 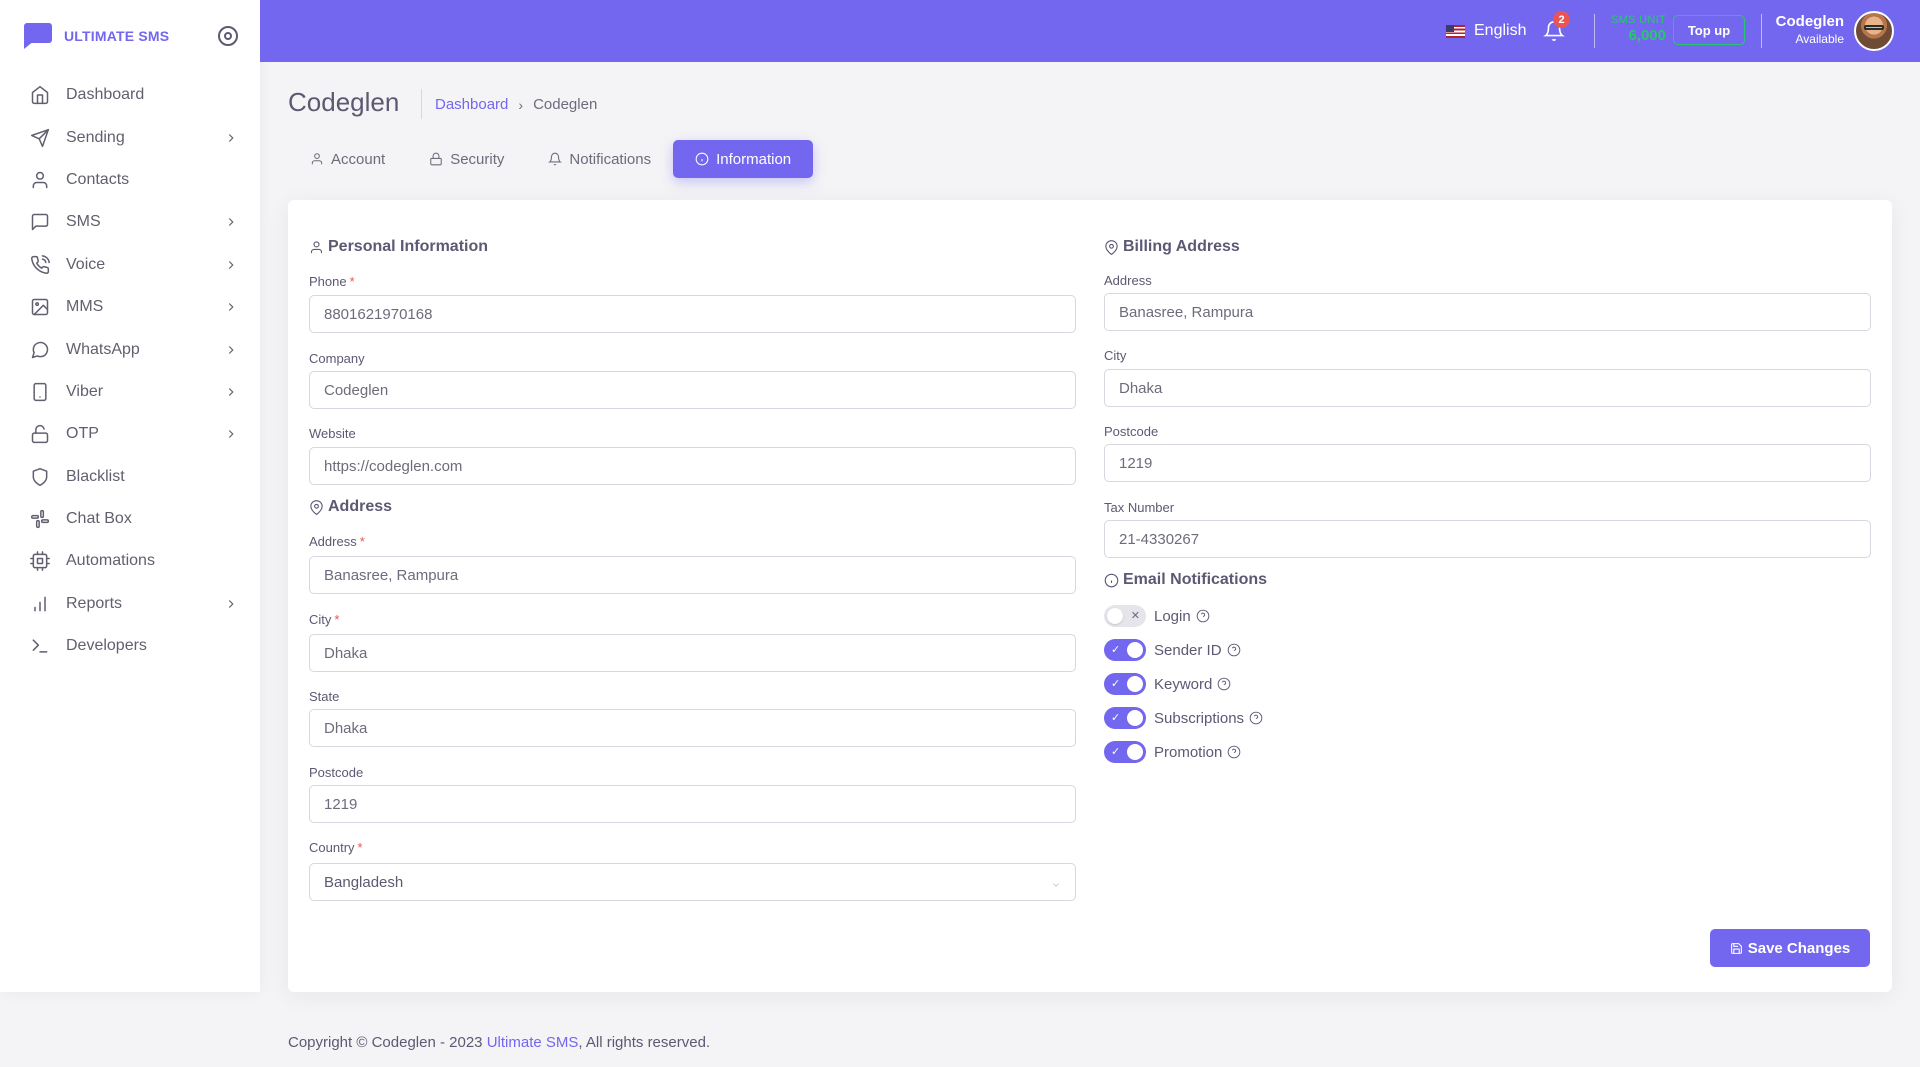 I want to click on sidebar-item-whatsapp: WhatsApp, so click(x=130, y=349).